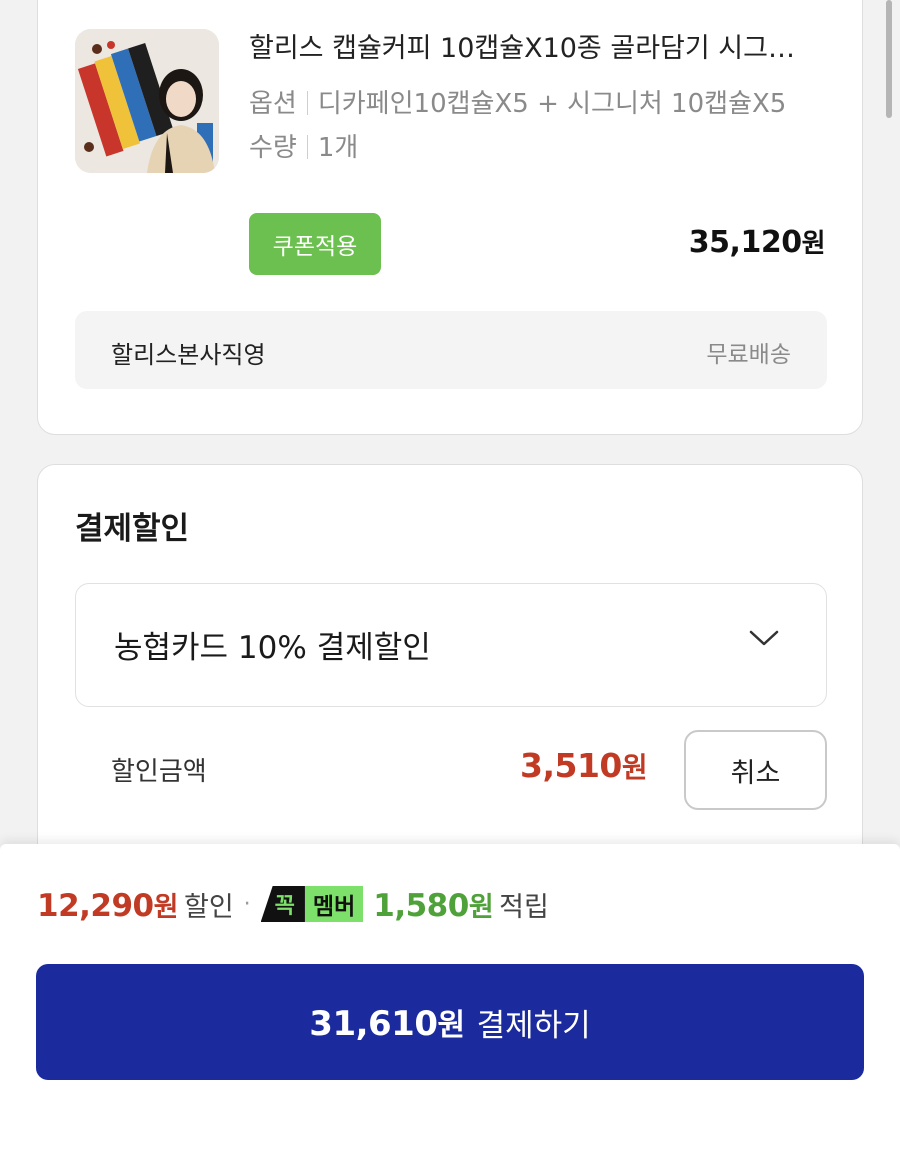 The image size is (900, 1174). I want to click on total-discount-value: 12,290, so click(95, 905).